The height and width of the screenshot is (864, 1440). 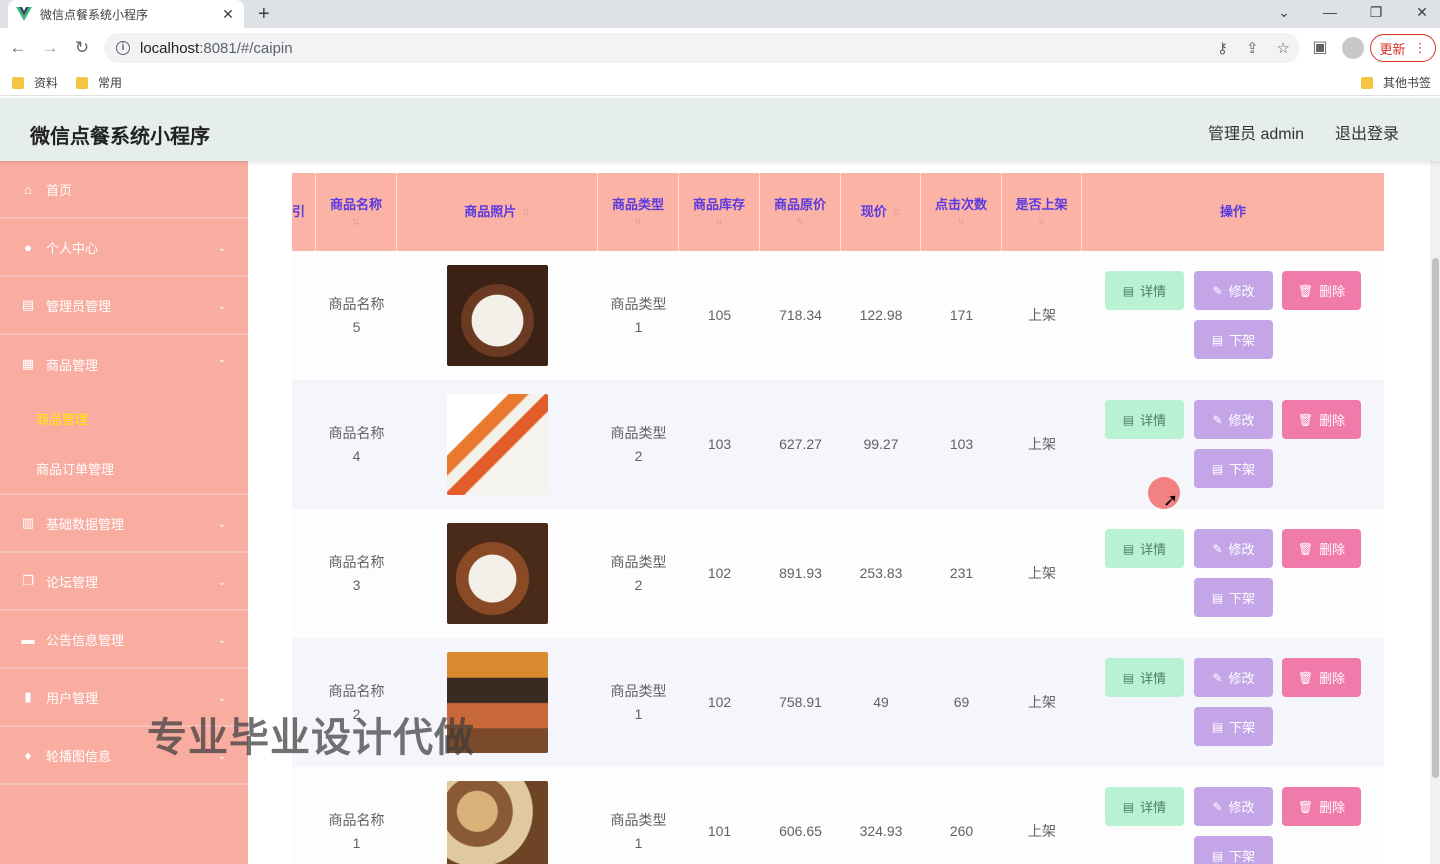 What do you see at coordinates (24, 14) in the screenshot?
I see `vue-logo-icon` at bounding box center [24, 14].